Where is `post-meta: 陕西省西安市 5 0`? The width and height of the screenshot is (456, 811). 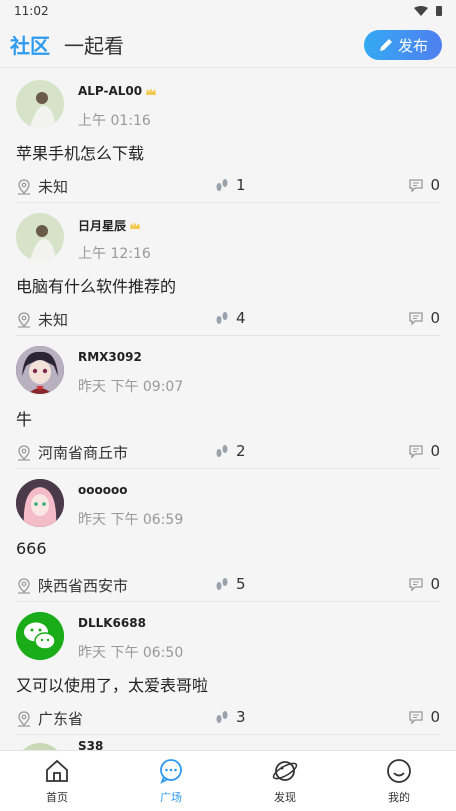 post-meta: 陕西省西安市 5 0 is located at coordinates (228, 585).